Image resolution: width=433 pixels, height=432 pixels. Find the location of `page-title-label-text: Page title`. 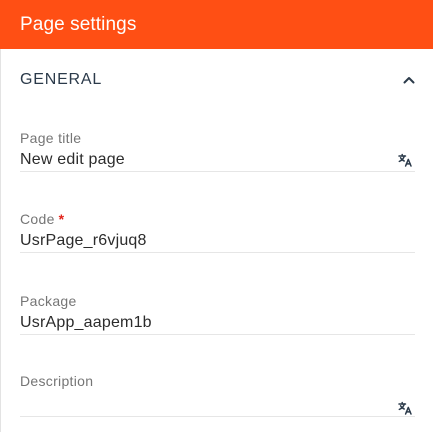

page-title-label-text: Page title is located at coordinates (51, 138).